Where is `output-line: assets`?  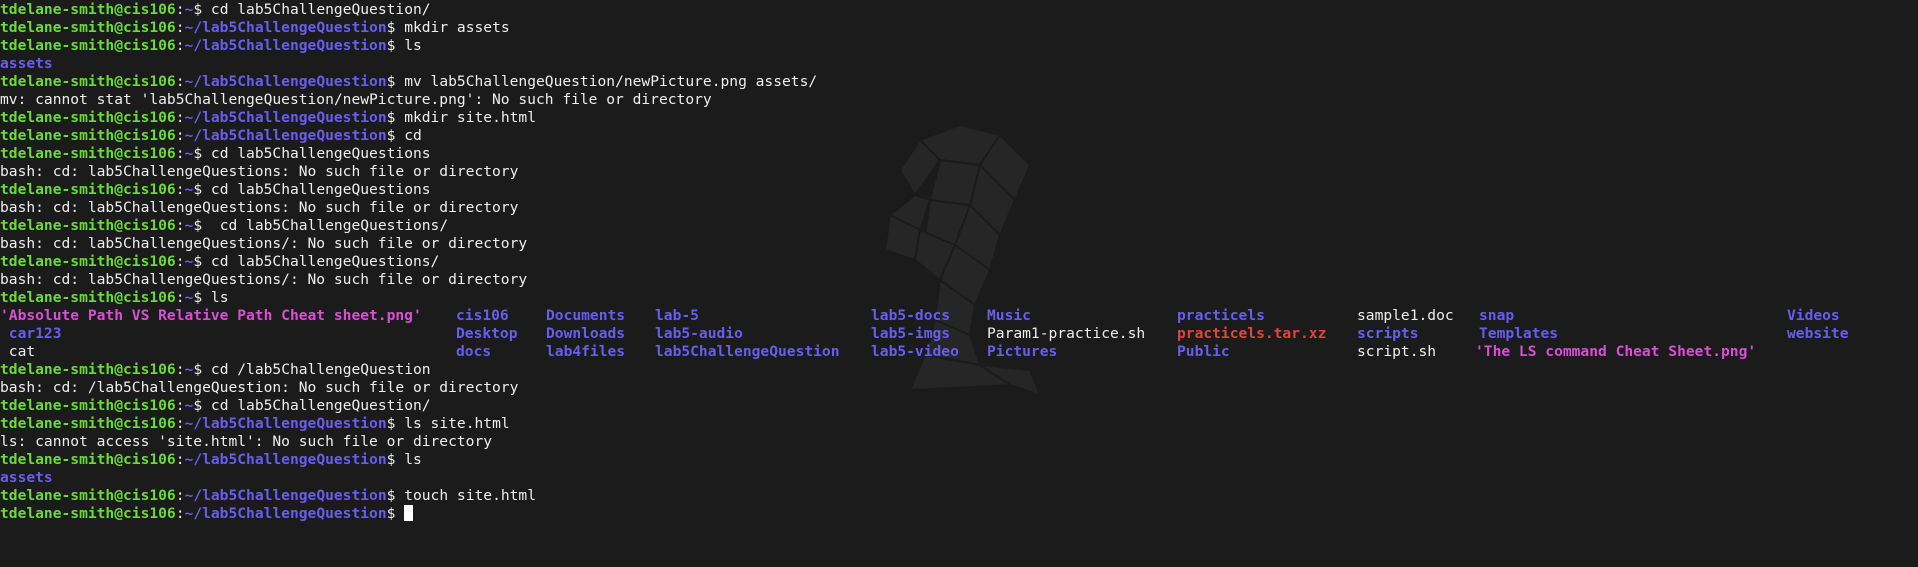
output-line: assets is located at coordinates (408, 478).